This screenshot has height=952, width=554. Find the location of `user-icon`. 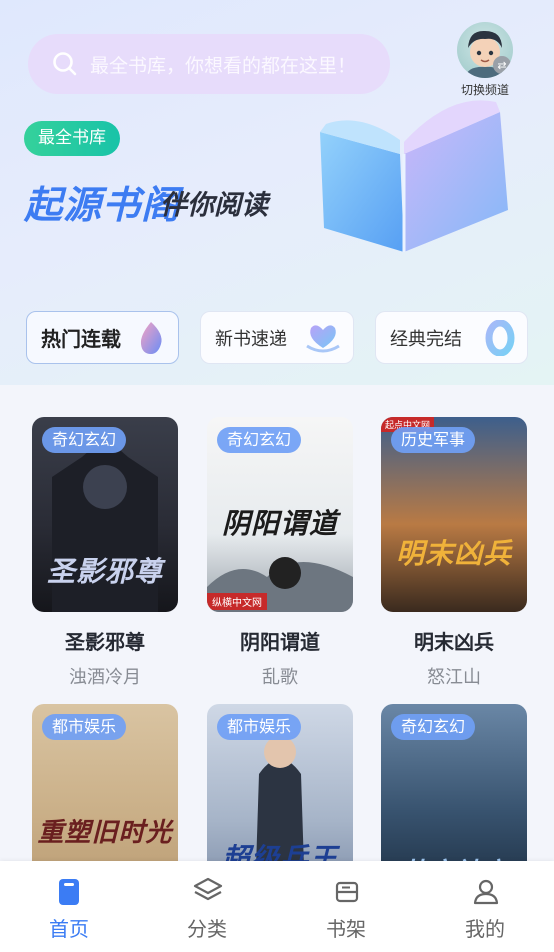

user-icon is located at coordinates (486, 892).